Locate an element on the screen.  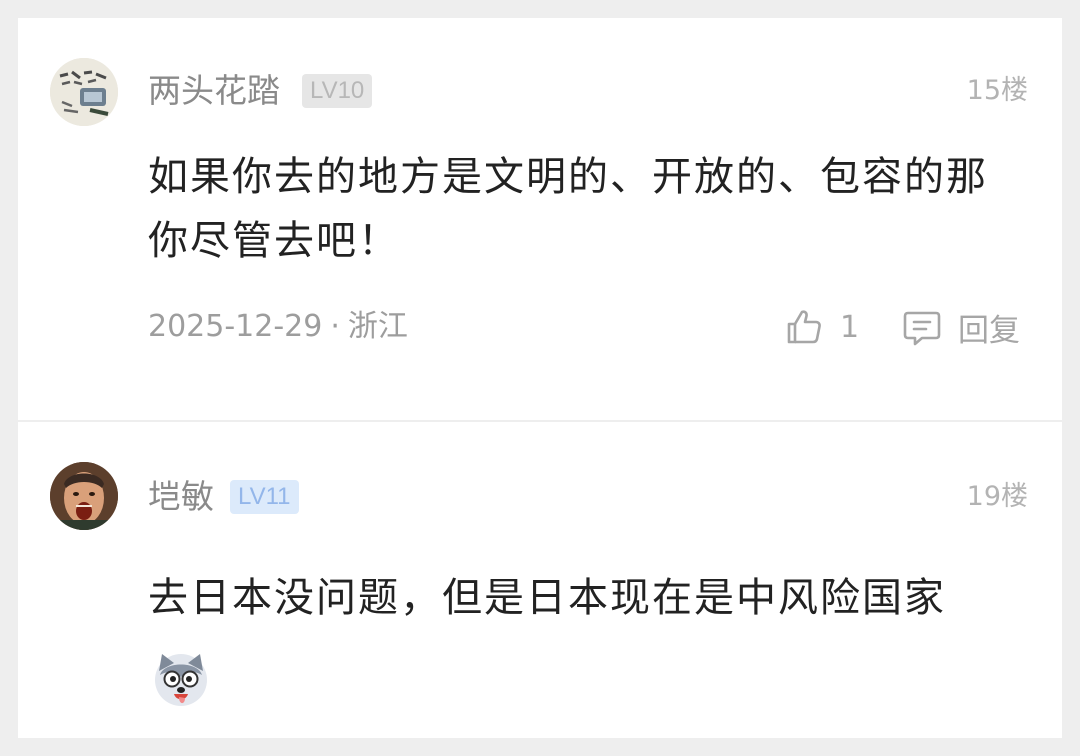
floor-number: 19楼 is located at coordinates (997, 496).